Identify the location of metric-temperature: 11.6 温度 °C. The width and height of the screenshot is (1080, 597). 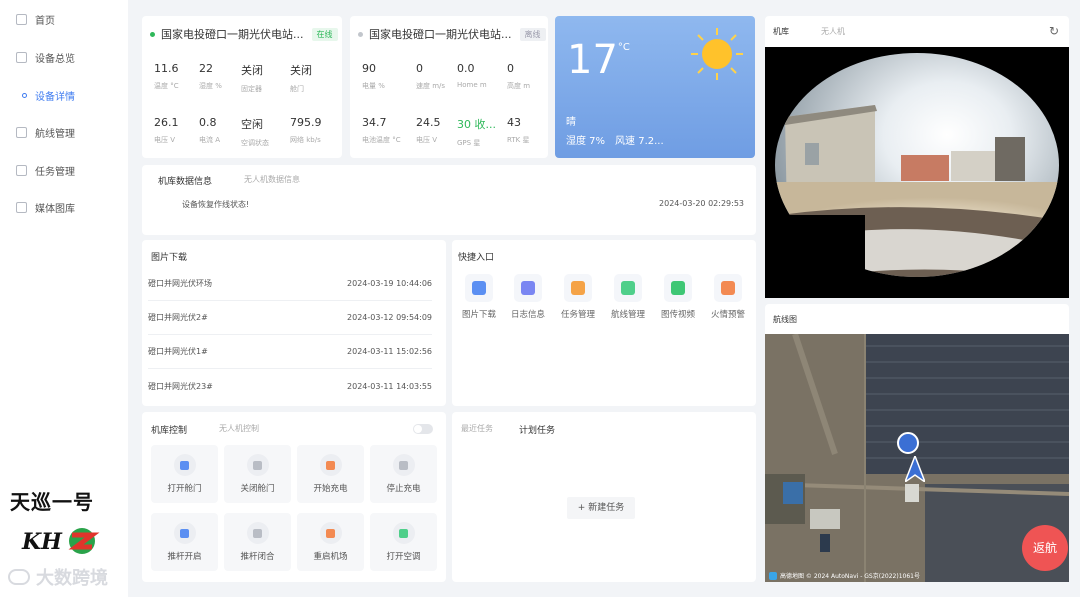
(166, 76).